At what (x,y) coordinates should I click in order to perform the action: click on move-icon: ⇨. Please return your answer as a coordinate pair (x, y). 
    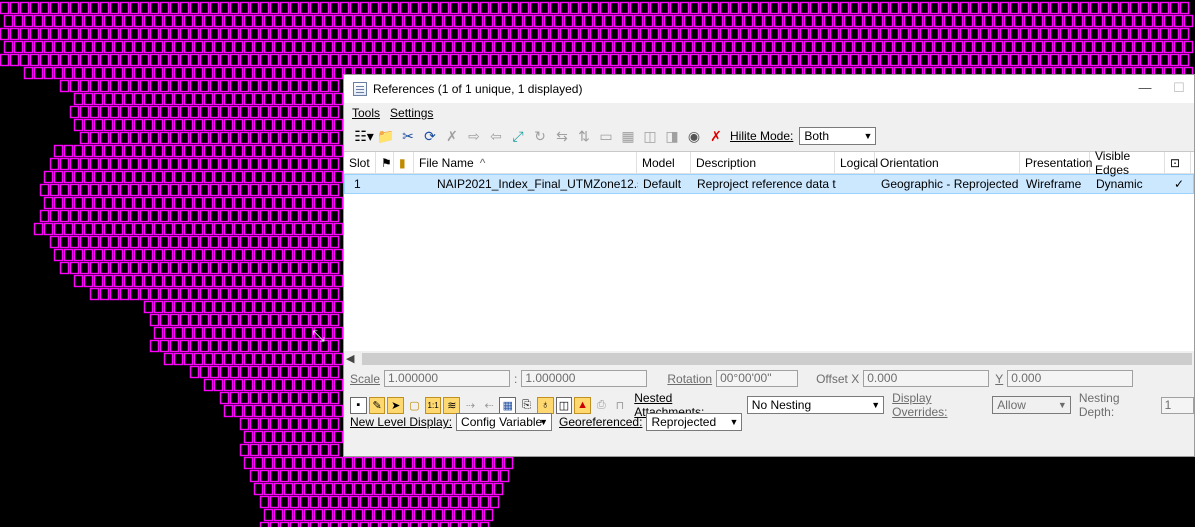
    Looking at the image, I should click on (474, 136).